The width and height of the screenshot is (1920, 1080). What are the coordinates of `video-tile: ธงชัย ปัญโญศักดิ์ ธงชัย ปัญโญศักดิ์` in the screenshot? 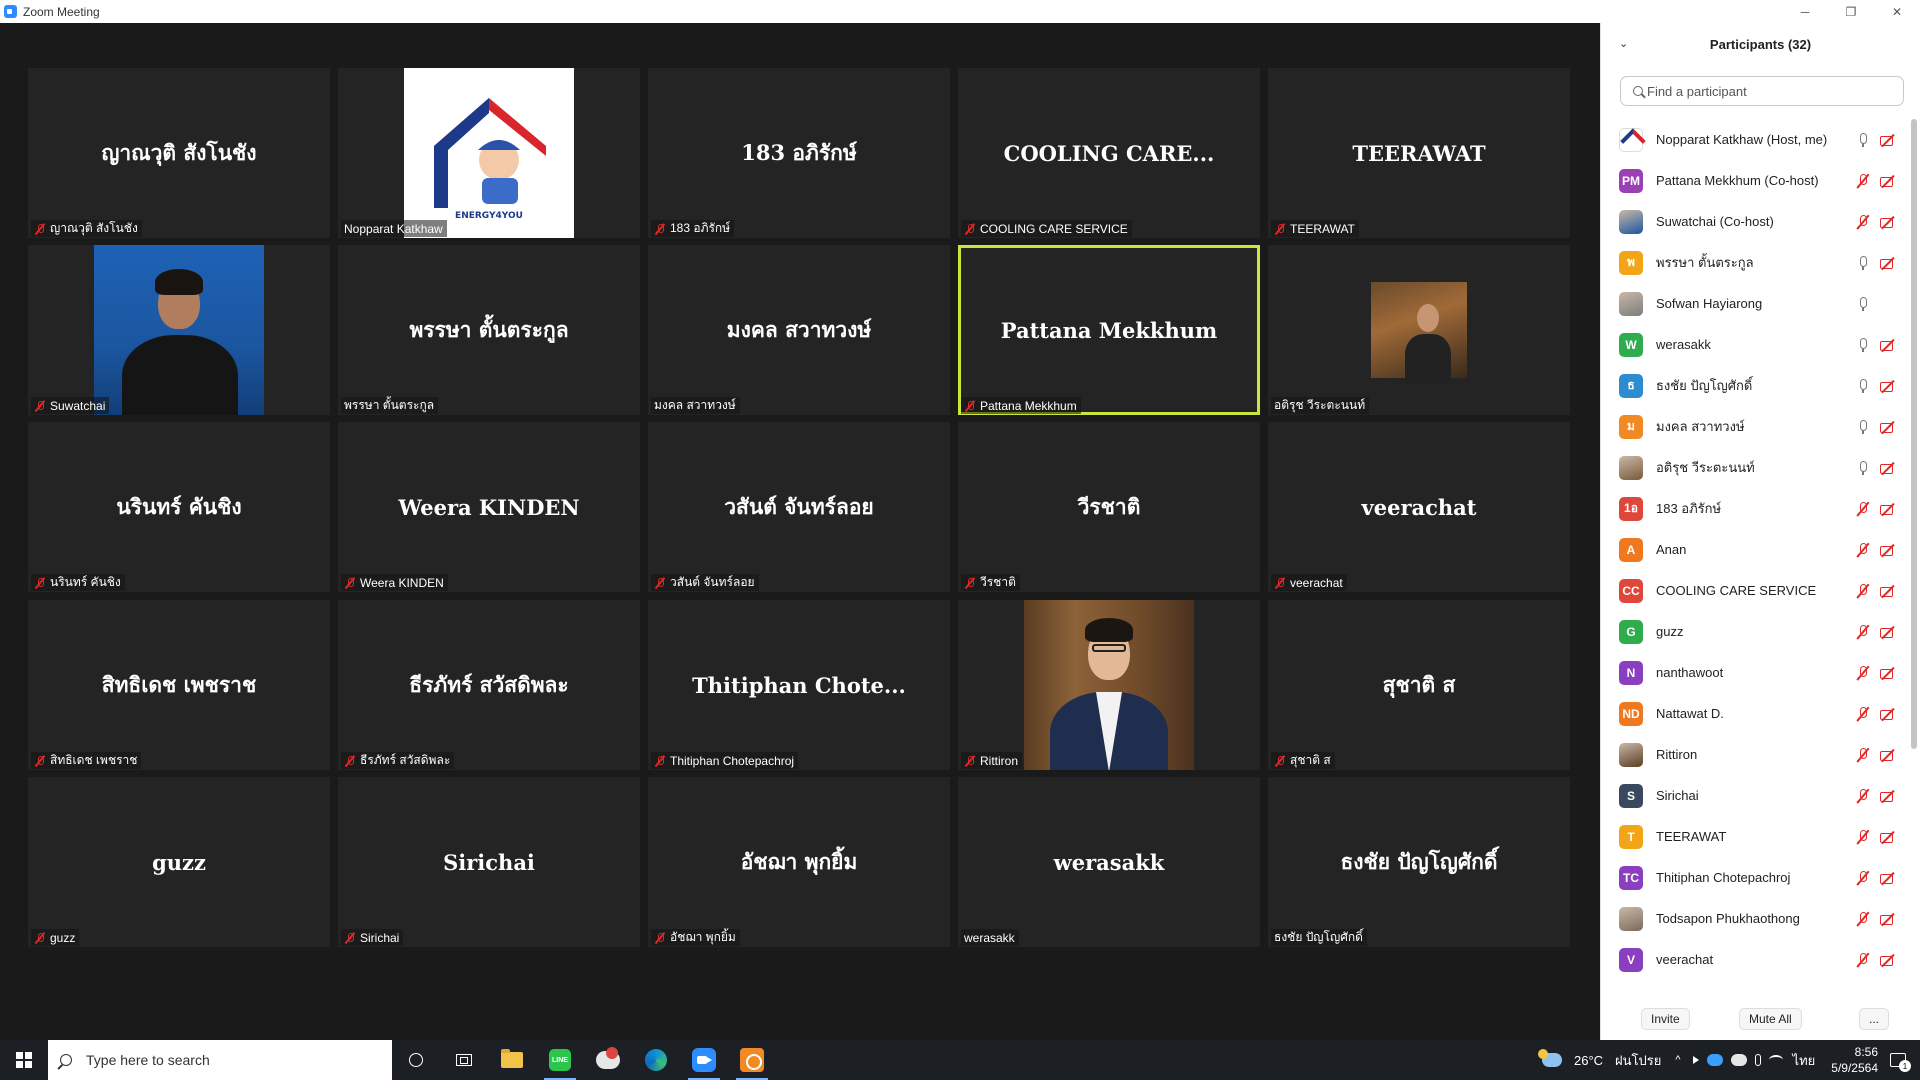 It's located at (1419, 862).